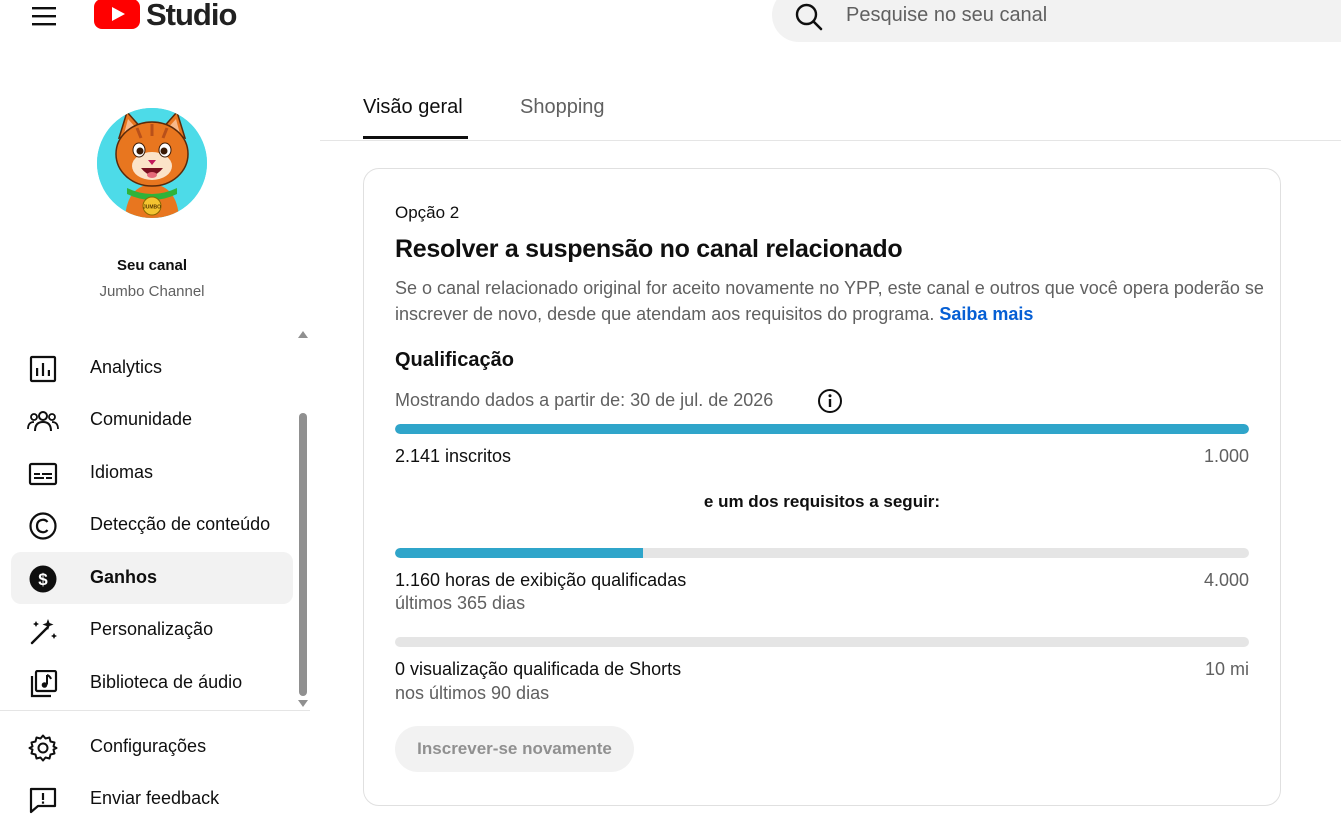 The image size is (1341, 829). I want to click on shorts-progress-bar, so click(822, 642).